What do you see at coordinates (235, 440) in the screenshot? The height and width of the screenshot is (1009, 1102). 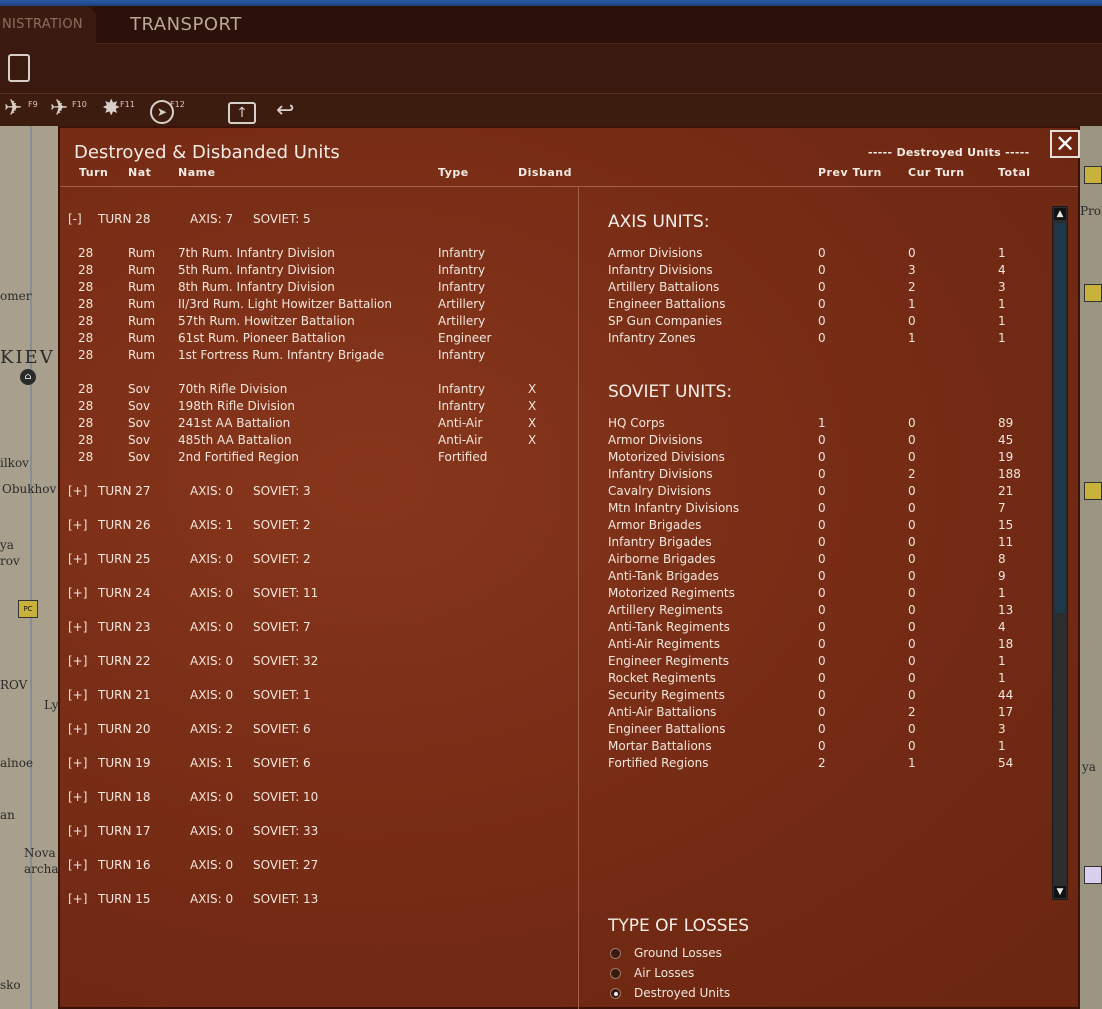 I see `unit-name: 485th AA Battalion` at bounding box center [235, 440].